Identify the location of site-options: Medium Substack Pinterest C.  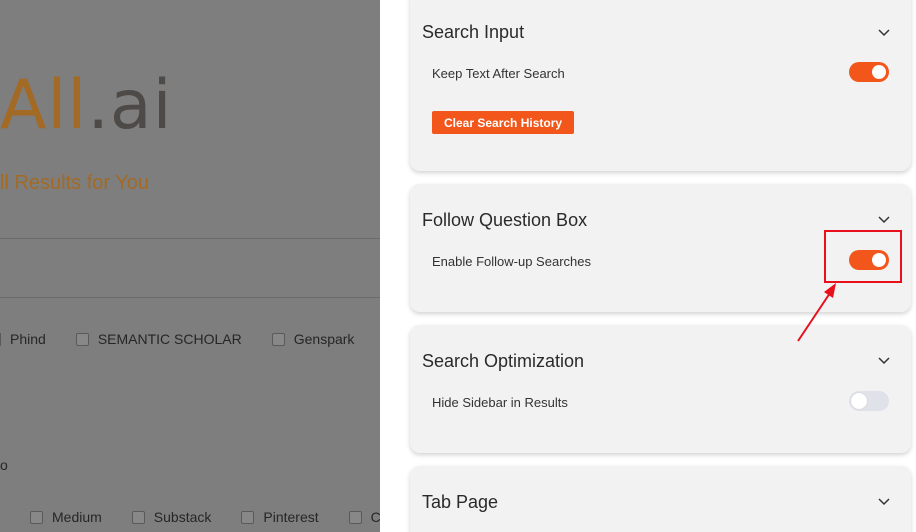
(205, 517).